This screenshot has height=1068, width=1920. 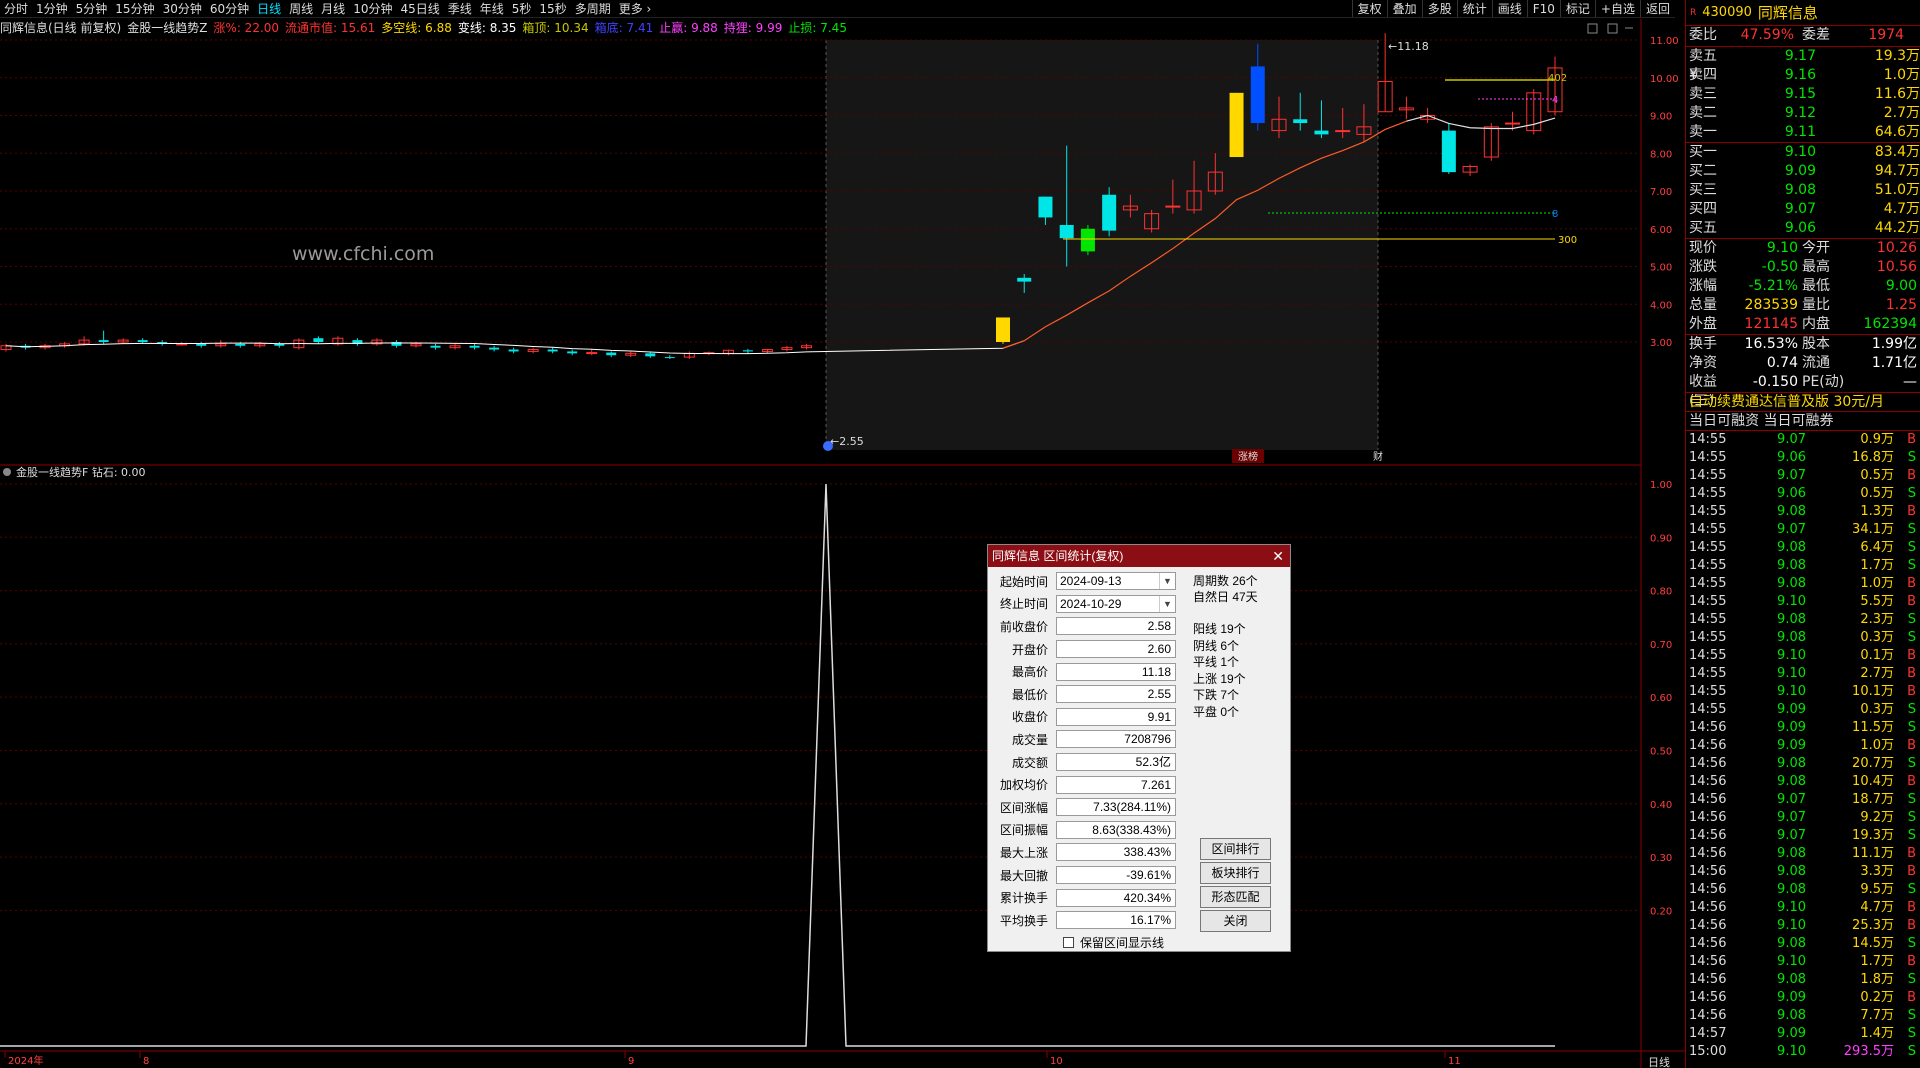 I want to click on period-tab: 30分钟, so click(x=182, y=8).